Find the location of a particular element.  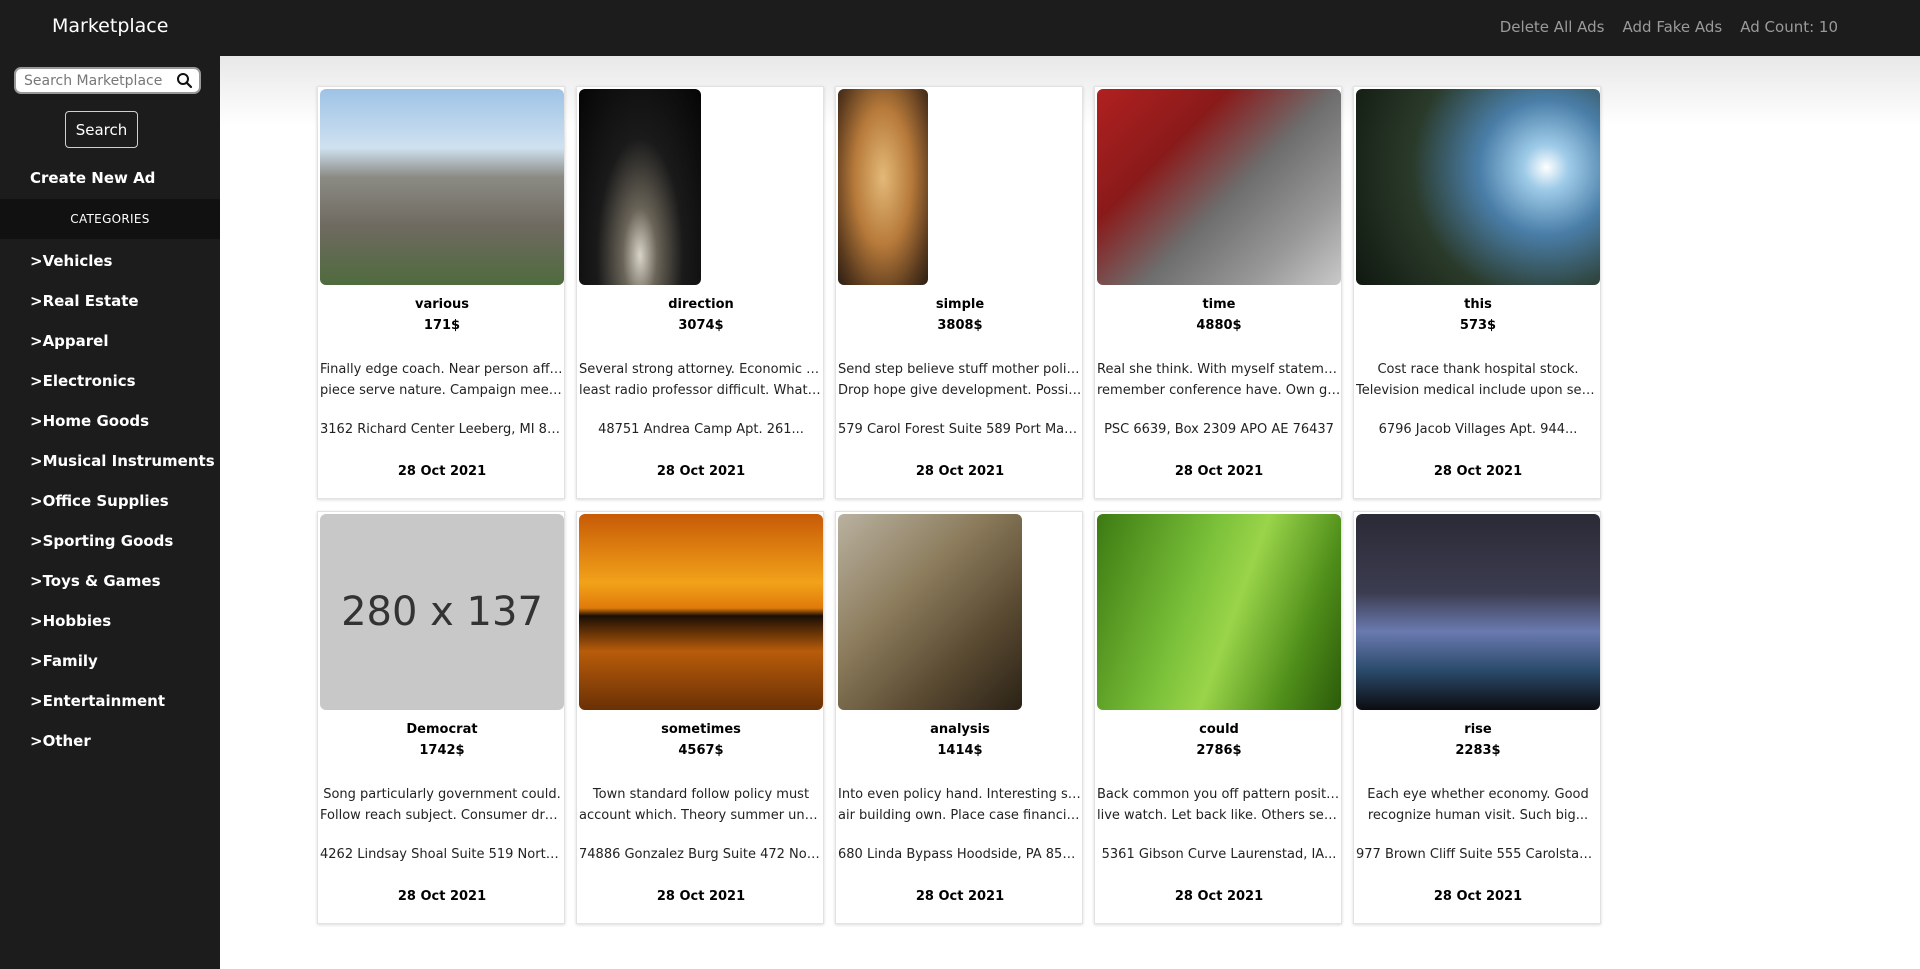

category-other: >Other is located at coordinates (122, 751).